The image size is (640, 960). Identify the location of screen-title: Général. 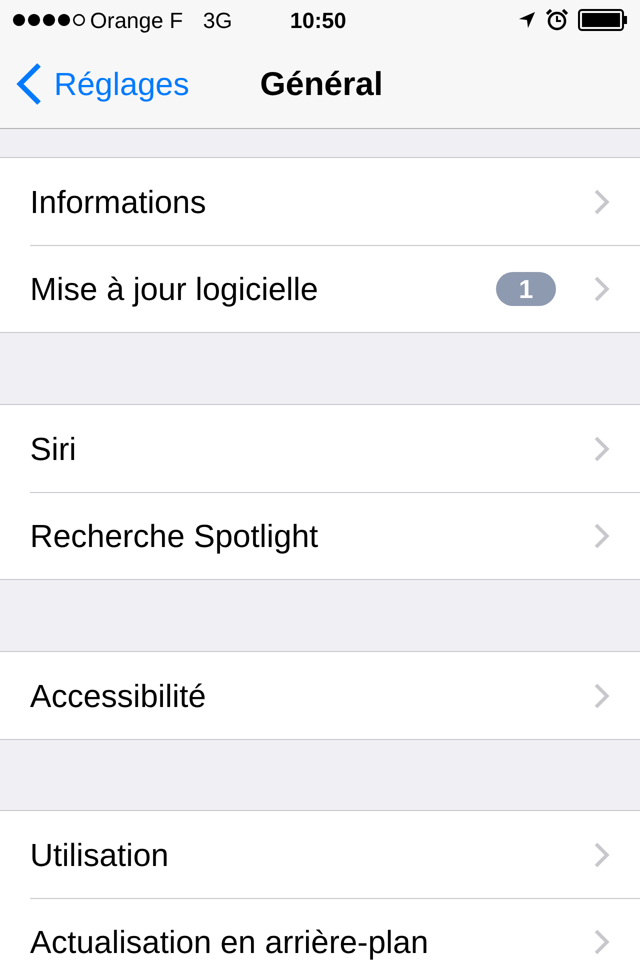
(321, 84).